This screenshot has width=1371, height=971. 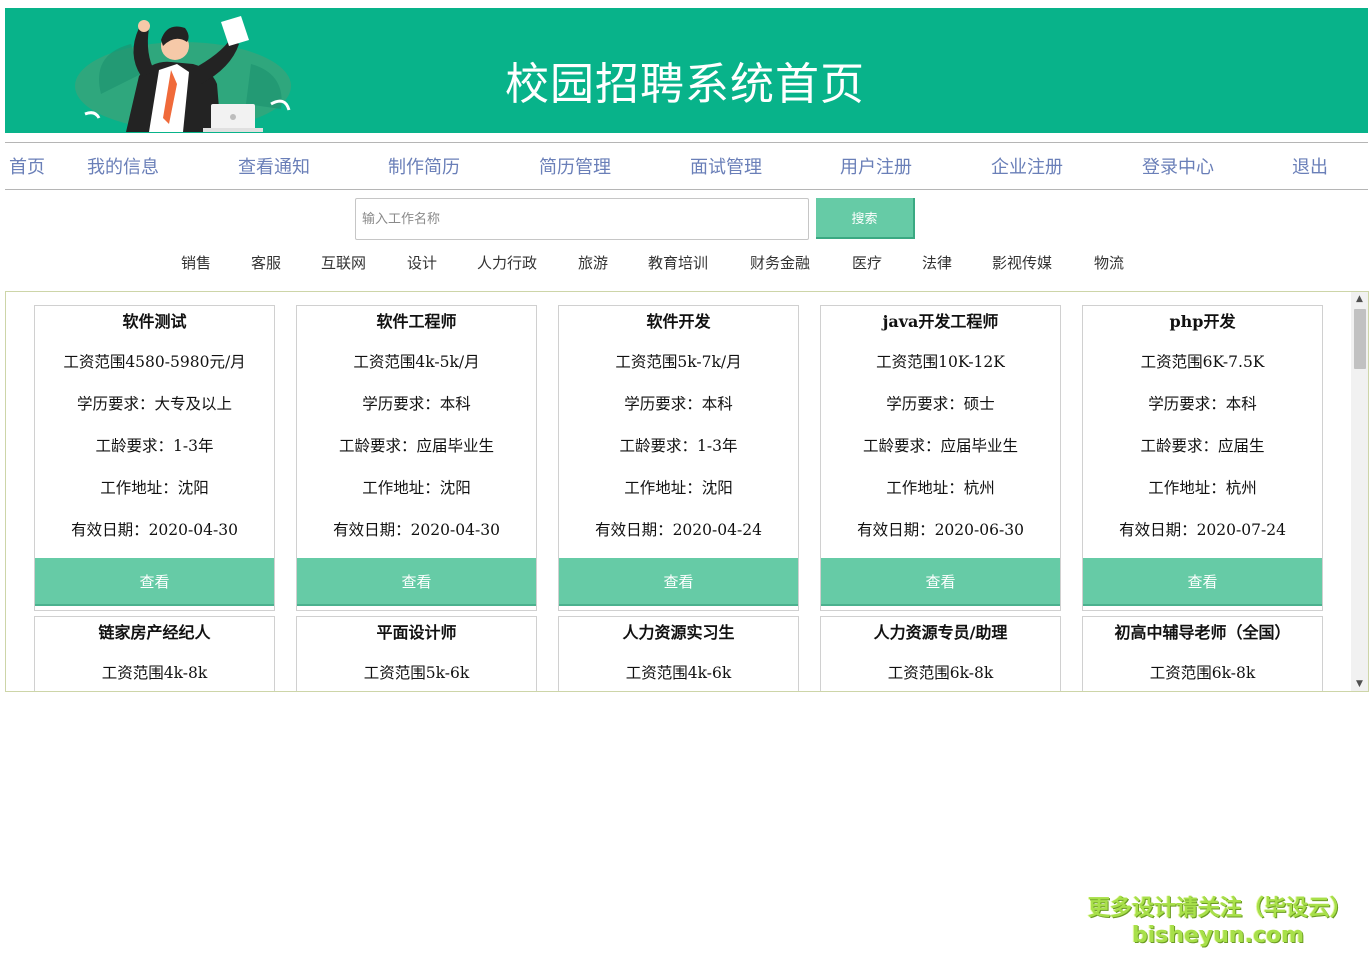 I want to click on job-card: 人力资源实习生 工资范围4k-6k, so click(x=678, y=653).